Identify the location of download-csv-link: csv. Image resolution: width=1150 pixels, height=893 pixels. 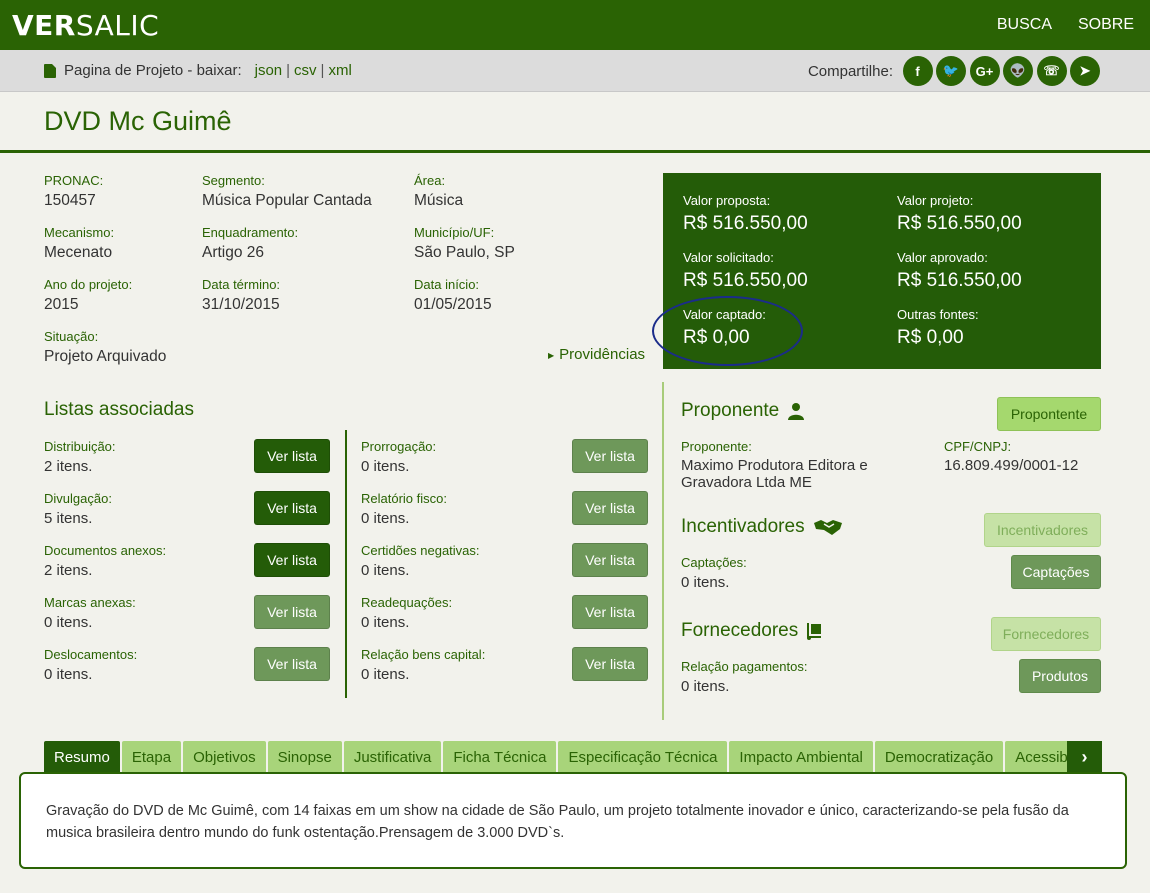
(305, 70).